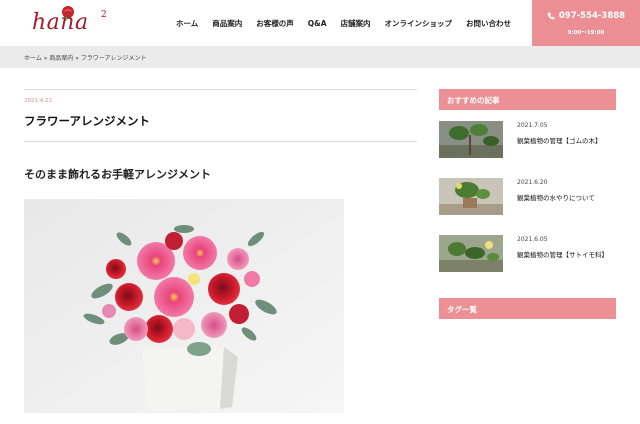 Image resolution: width=640 pixels, height=424 pixels. Describe the element at coordinates (85, 57) in the screenshot. I see `breadcrumb: ホーム » 商品案内 » フラワーアレンジメント` at that location.